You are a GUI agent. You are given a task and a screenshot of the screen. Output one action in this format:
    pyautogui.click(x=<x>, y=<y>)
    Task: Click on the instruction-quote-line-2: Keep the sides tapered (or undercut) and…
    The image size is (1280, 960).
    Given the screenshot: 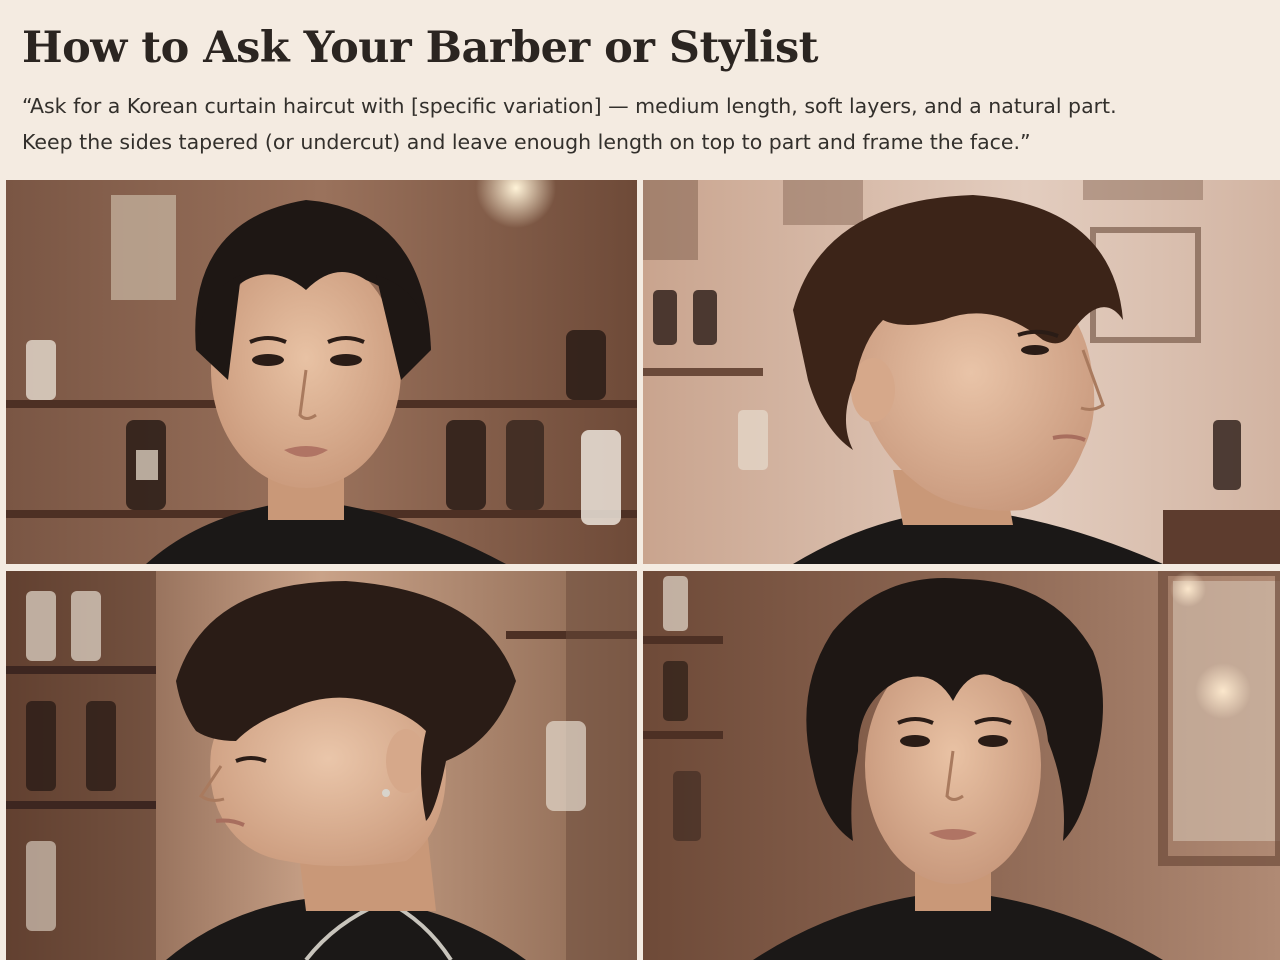 What is the action you would take?
    pyautogui.click(x=526, y=142)
    